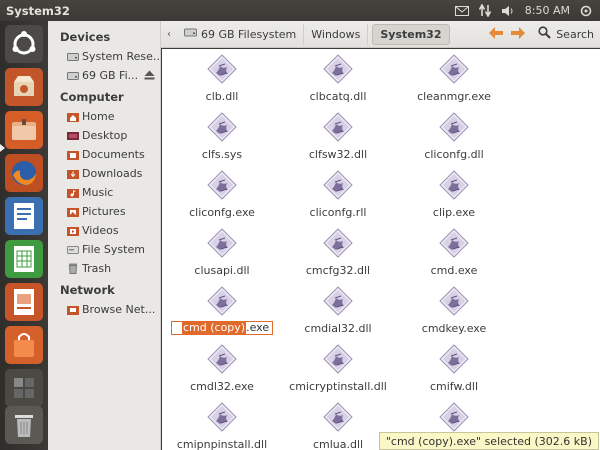  Describe the element at coordinates (258, 327) in the screenshot. I see `rename-extension-text: .exe` at that location.